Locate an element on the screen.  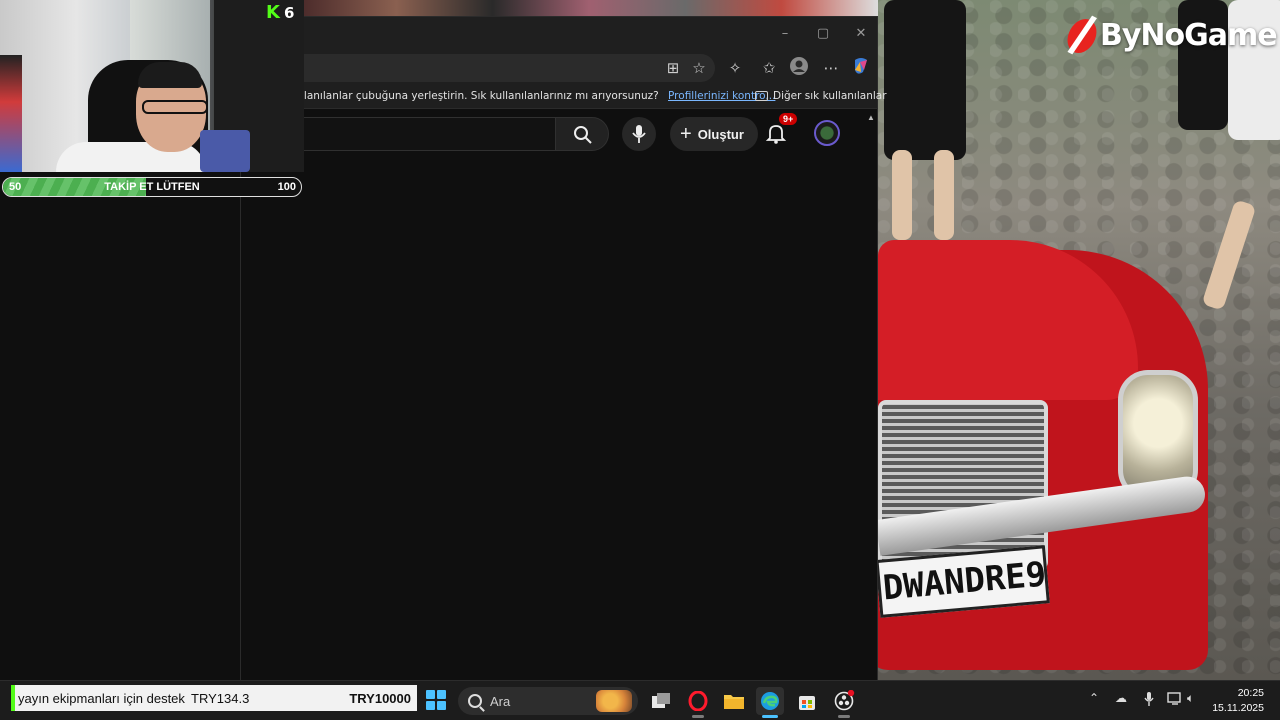
webcam-overlay is located at coordinates (152, 86).